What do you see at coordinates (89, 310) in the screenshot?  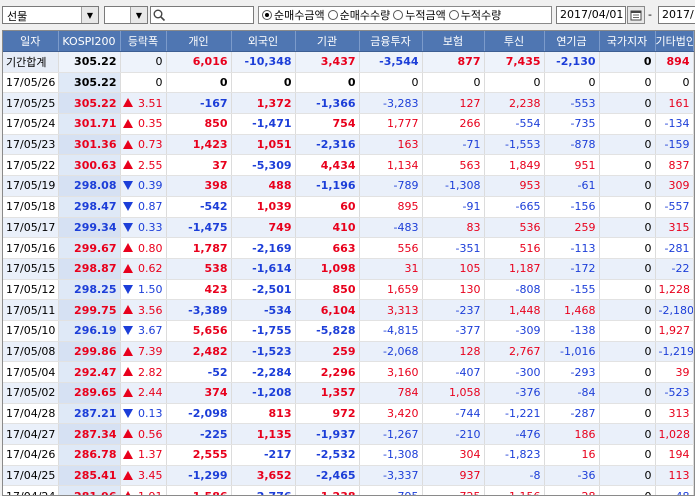 I see `cell-kospi200: 299.75` at bounding box center [89, 310].